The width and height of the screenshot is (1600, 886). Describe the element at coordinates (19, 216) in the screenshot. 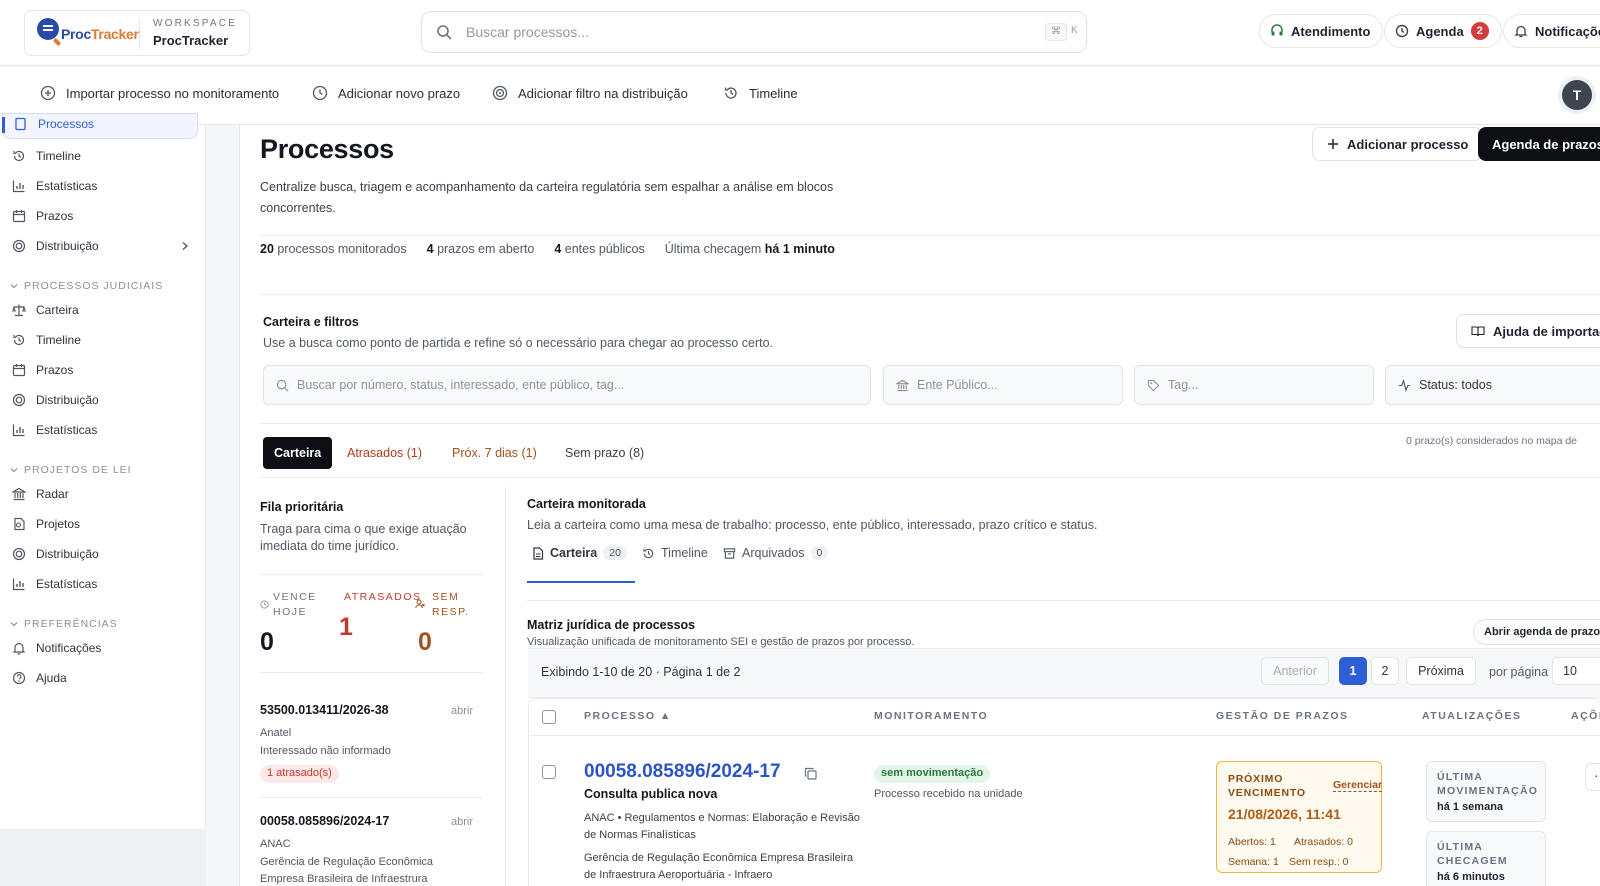

I see `calendar-clock-icon` at that location.